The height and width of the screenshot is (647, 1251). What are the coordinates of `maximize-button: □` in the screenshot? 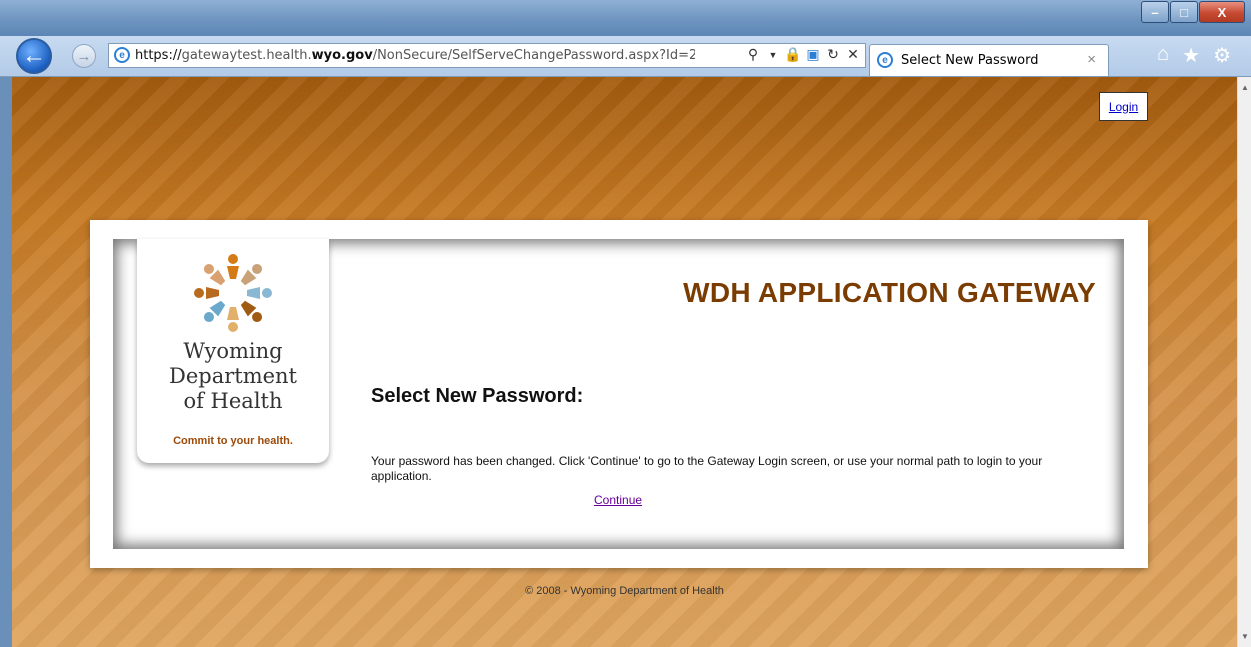 It's located at (1184, 12).